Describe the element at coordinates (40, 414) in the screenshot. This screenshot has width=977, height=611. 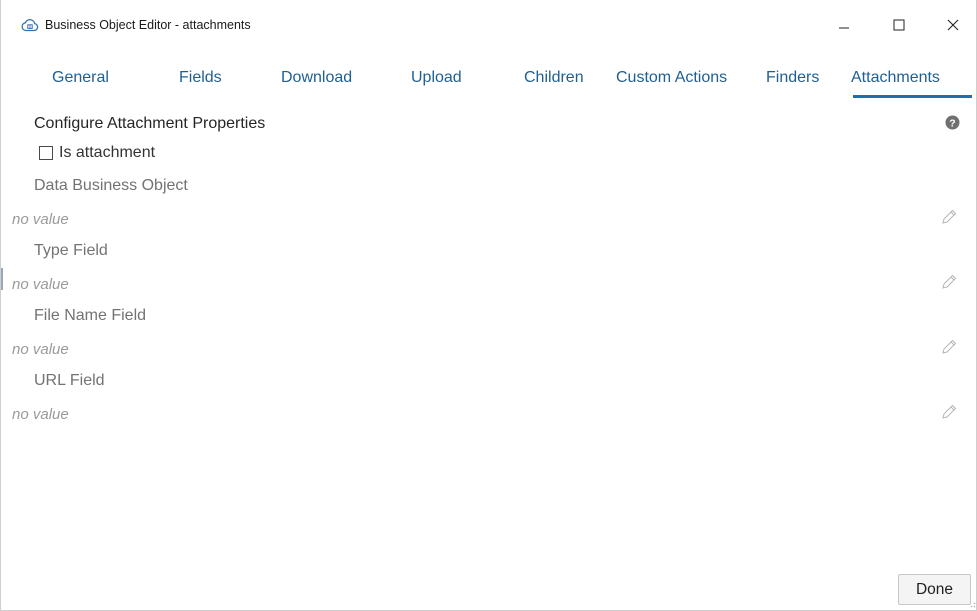
I see `url-field-value: no value` at that location.